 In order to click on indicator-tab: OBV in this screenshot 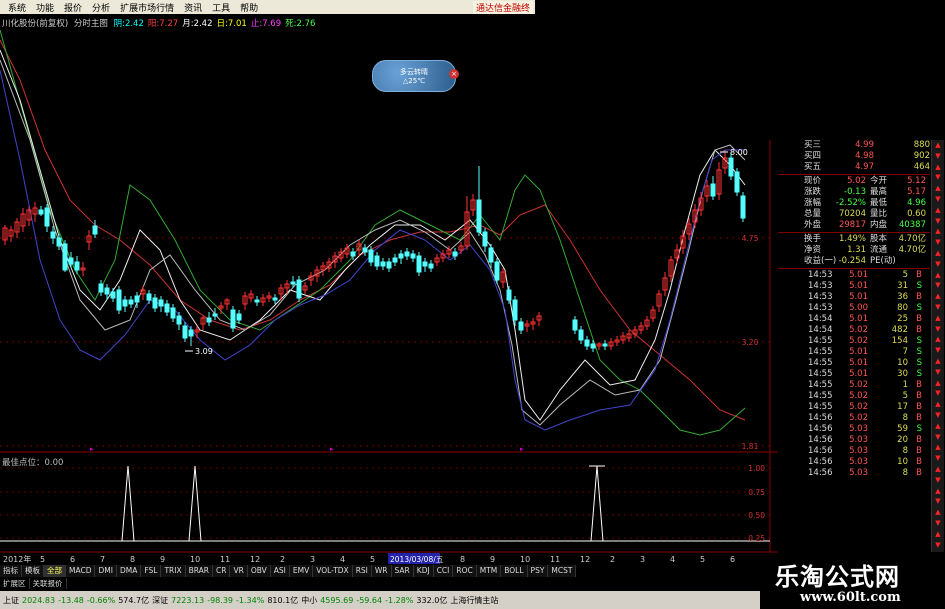, I will do `click(259, 571)`.